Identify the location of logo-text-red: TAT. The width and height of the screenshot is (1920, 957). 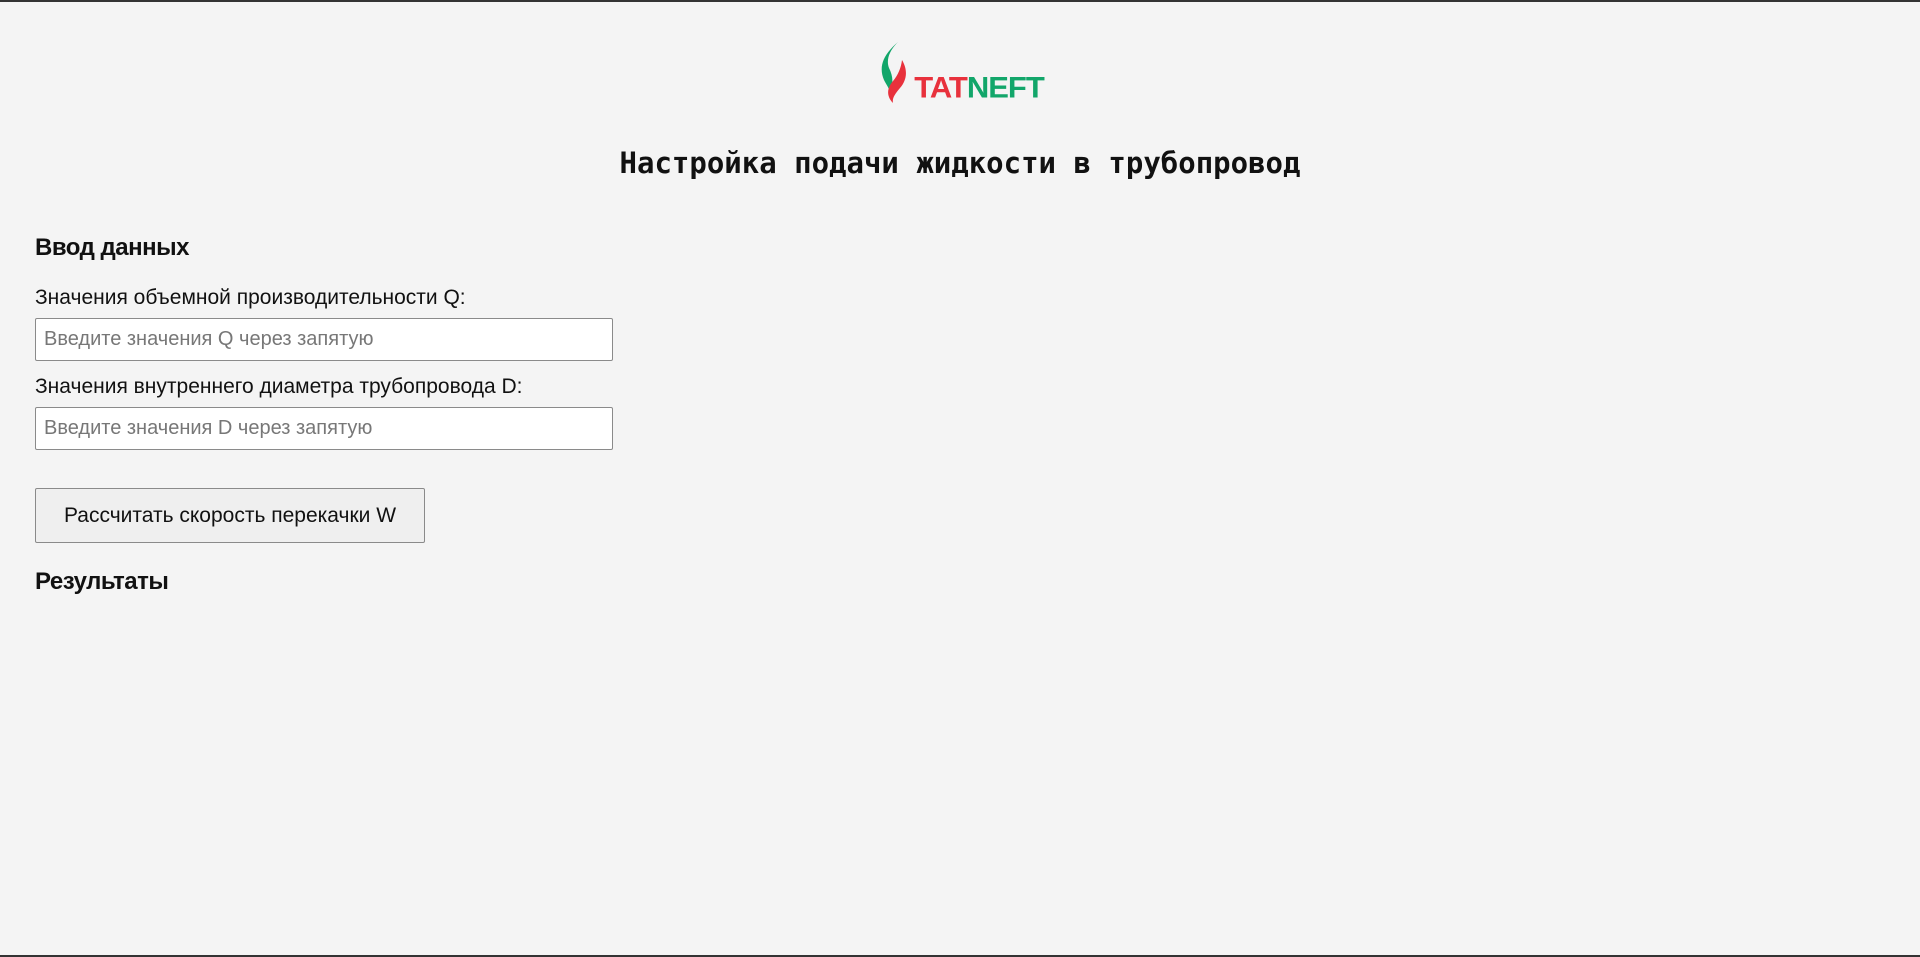
(941, 87).